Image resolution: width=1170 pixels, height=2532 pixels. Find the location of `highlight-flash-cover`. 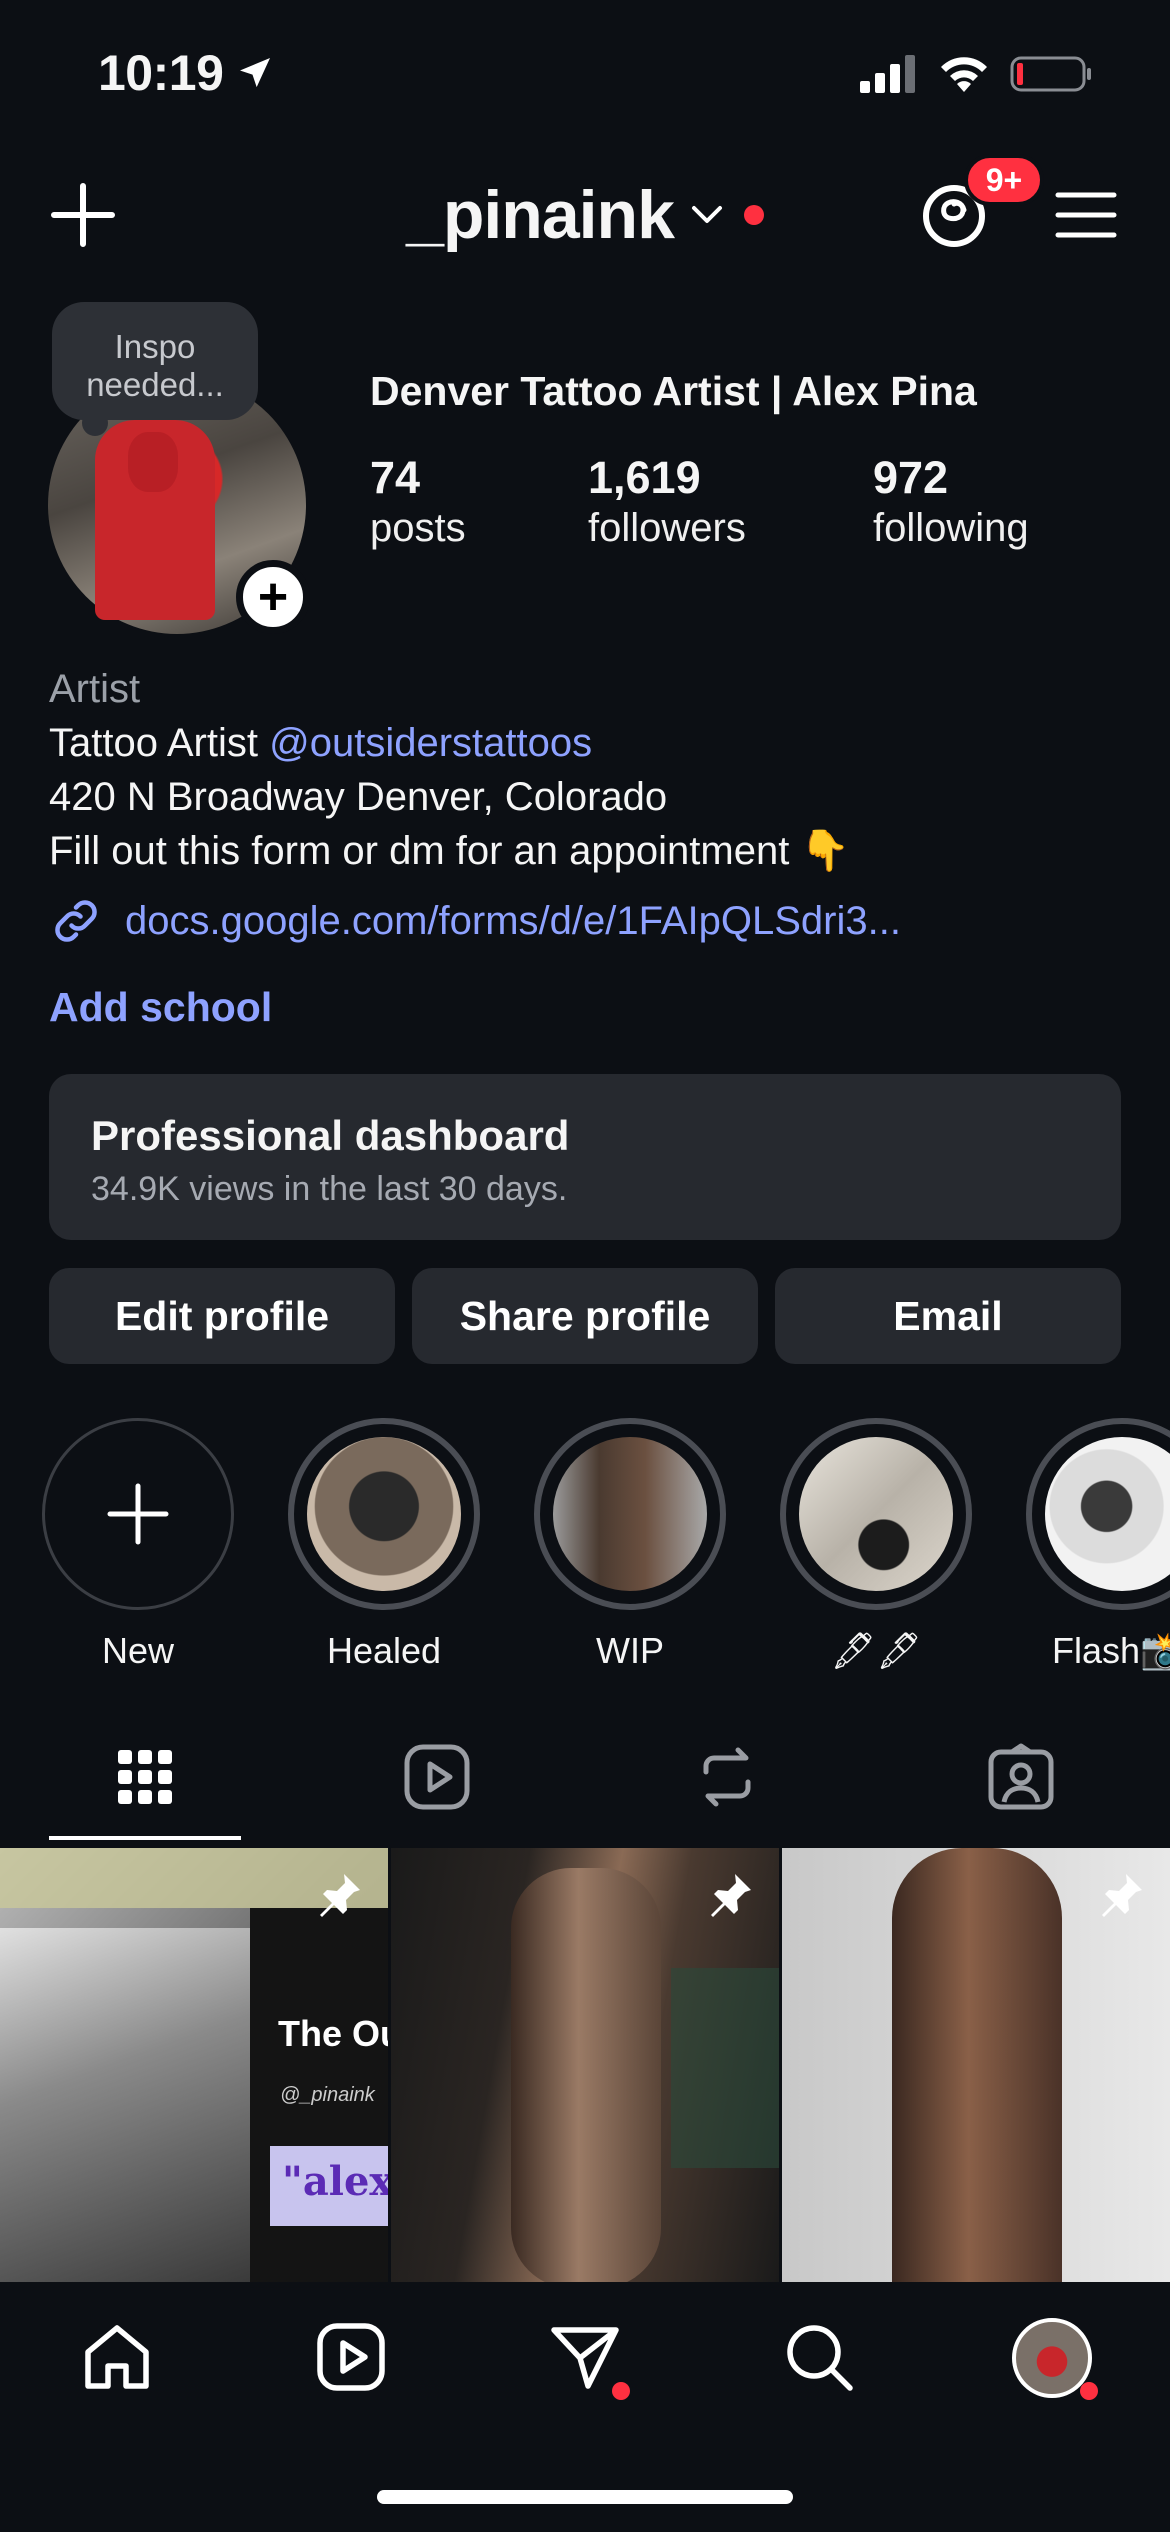

highlight-flash-cover is located at coordinates (1107, 1514).